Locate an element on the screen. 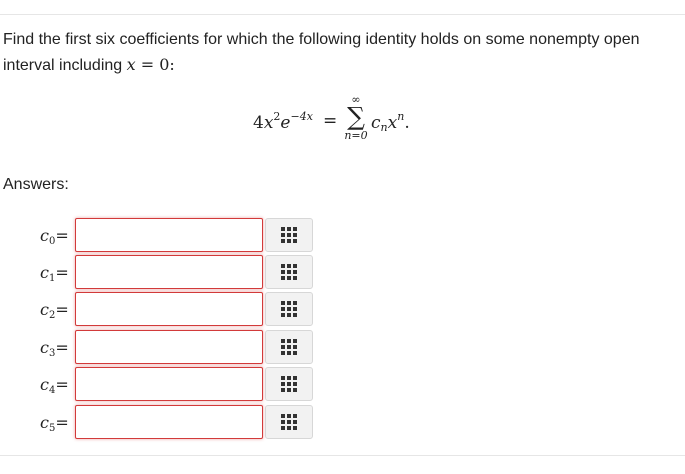 This screenshot has width=685, height=474. answer-row-c0: c0= is located at coordinates (165, 236).